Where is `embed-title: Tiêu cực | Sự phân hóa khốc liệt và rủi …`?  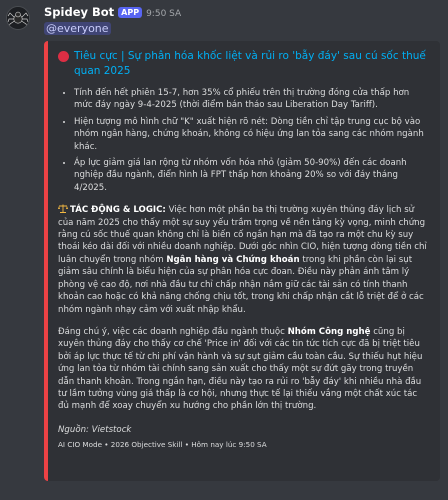 embed-title: Tiêu cực | Sự phân hóa khốc liệt và rủi … is located at coordinates (244, 64).